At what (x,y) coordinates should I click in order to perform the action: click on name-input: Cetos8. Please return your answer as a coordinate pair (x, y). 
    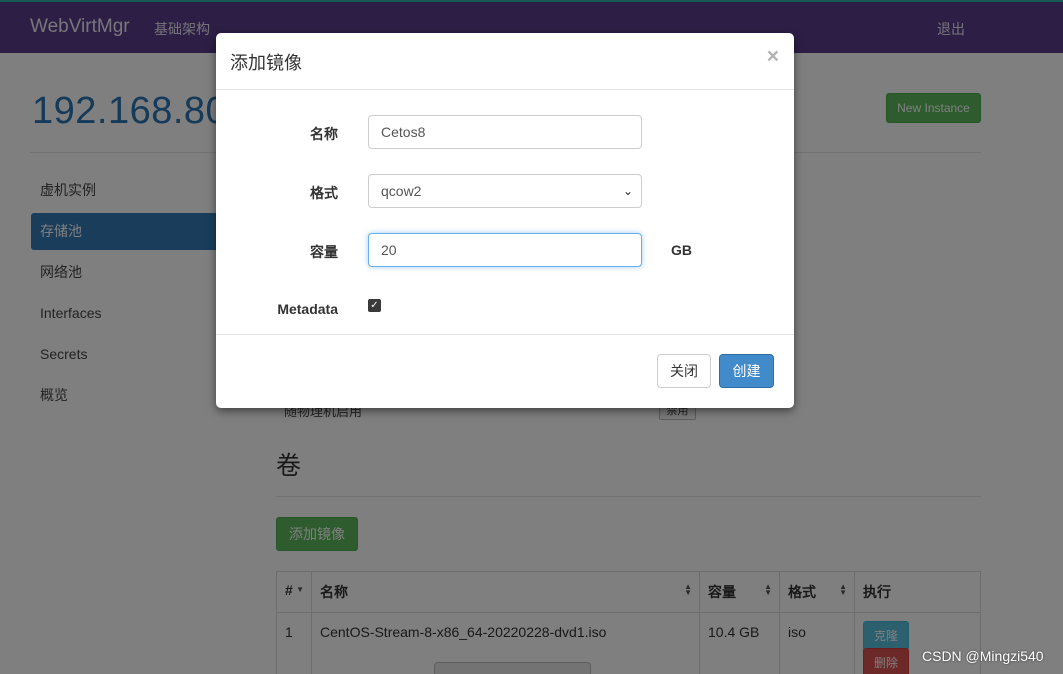
    Looking at the image, I should click on (505, 132).